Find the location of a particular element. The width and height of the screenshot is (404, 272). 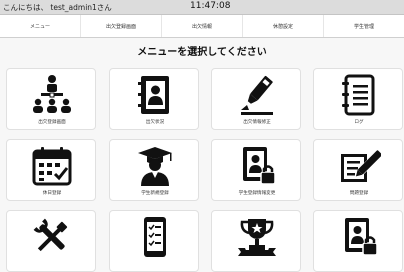

tile-student-info-locked is located at coordinates (358, 241).